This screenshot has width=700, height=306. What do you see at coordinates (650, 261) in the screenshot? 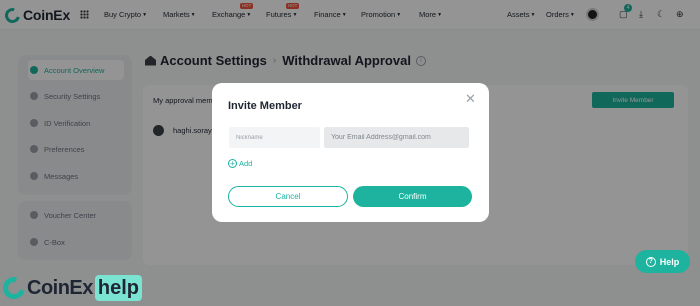
I see `question-icon: ?` at bounding box center [650, 261].